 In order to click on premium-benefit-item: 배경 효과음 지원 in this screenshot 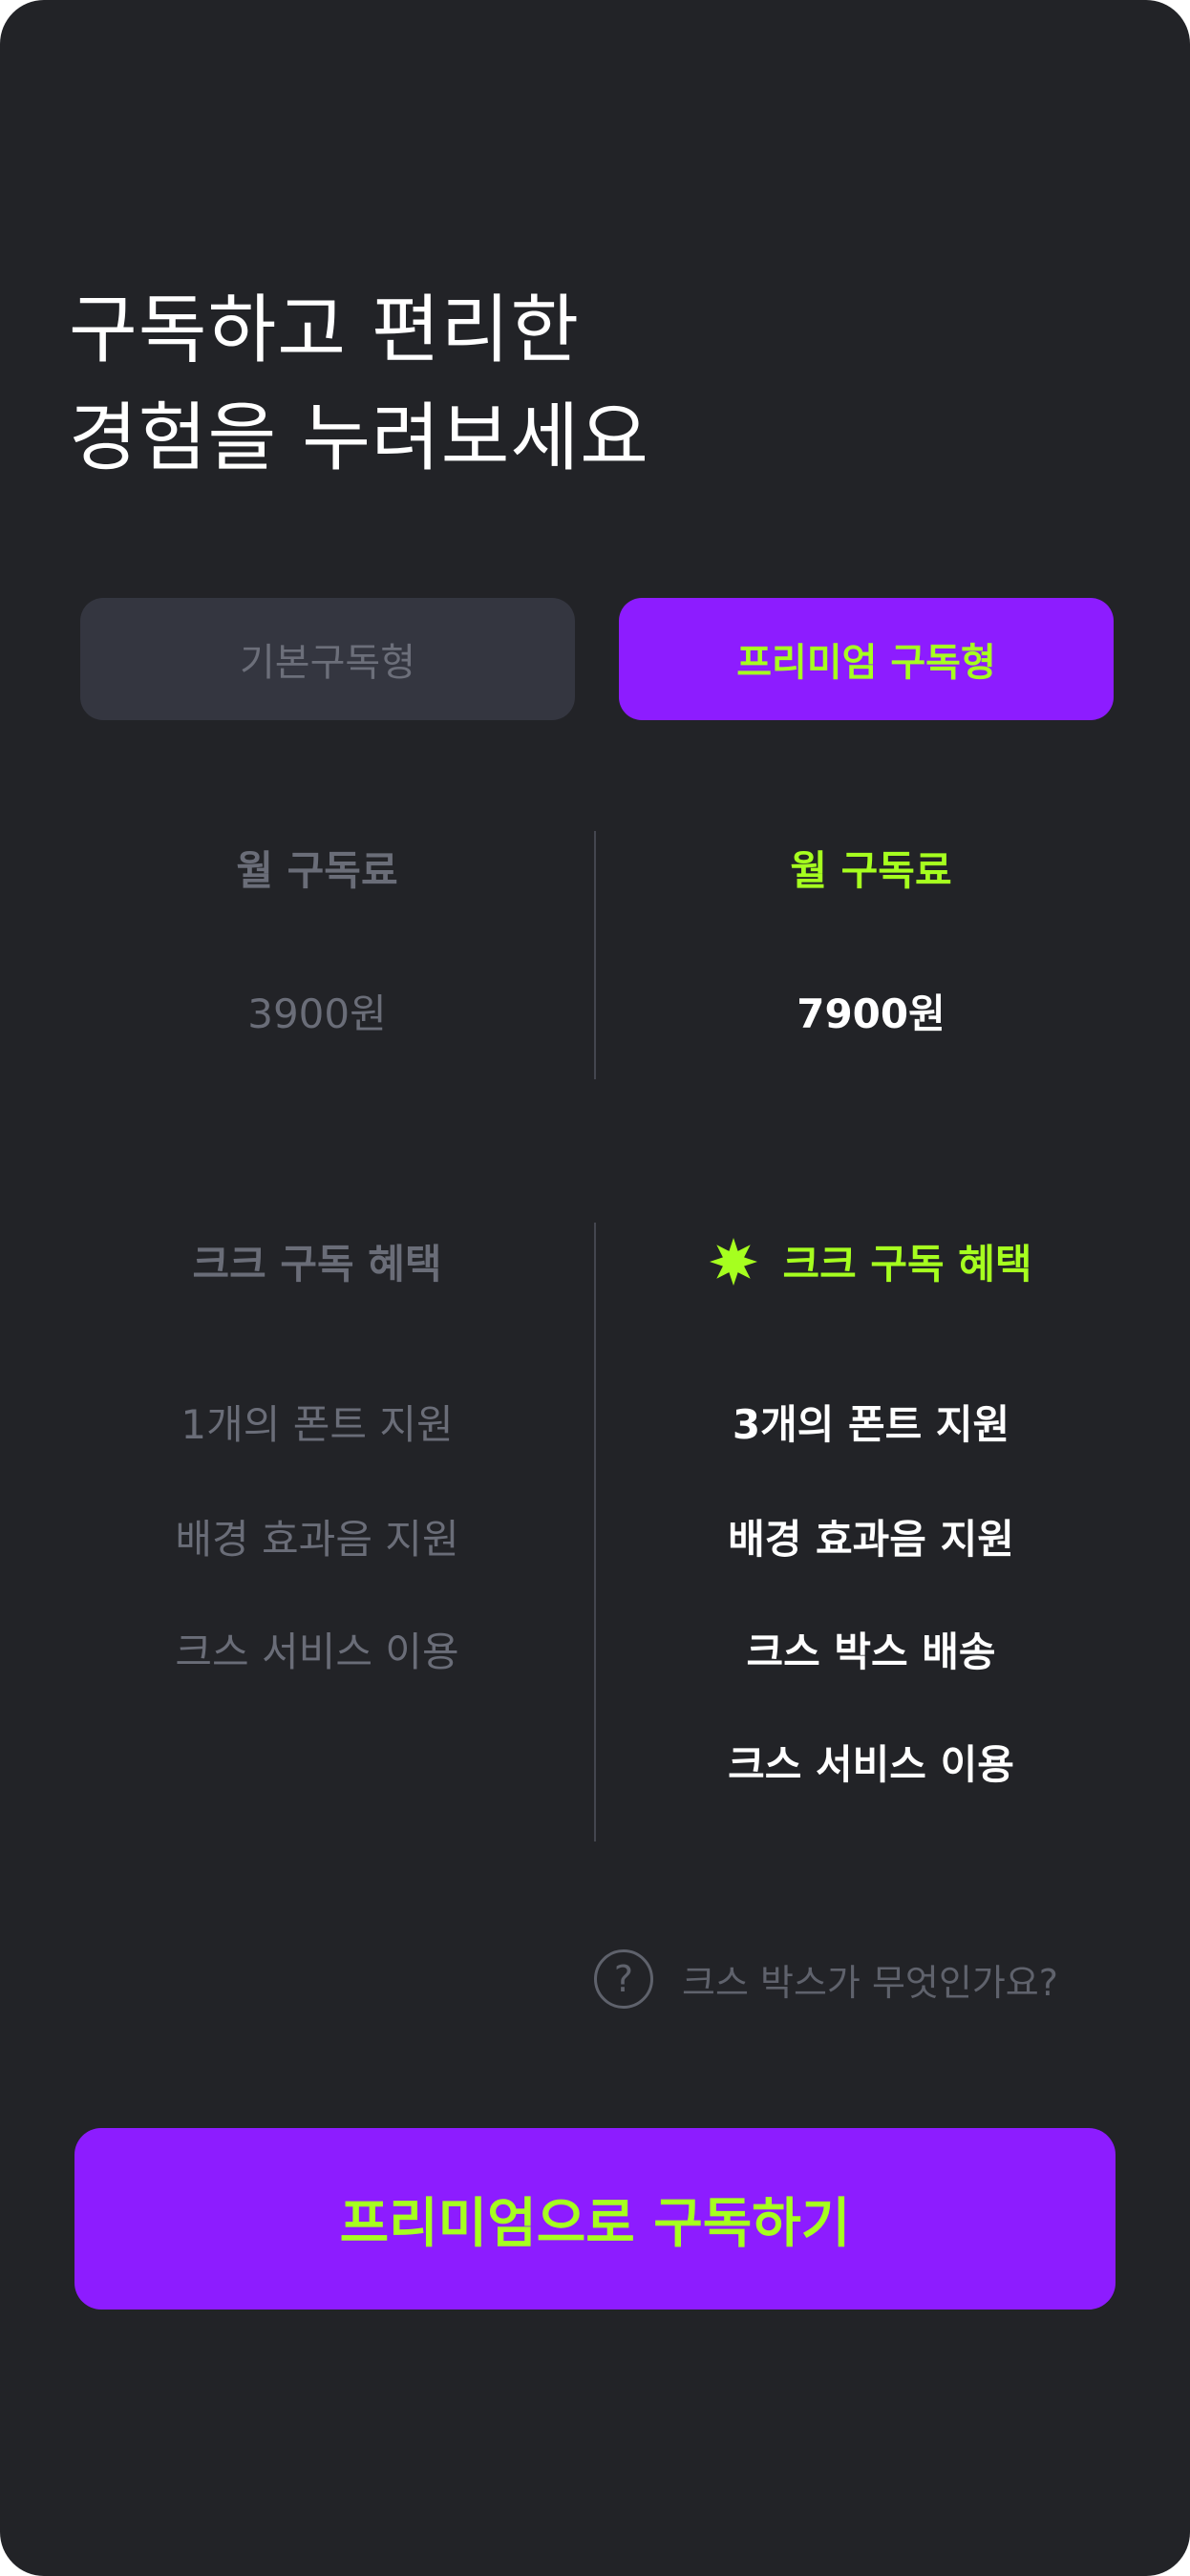, I will do `click(871, 1539)`.